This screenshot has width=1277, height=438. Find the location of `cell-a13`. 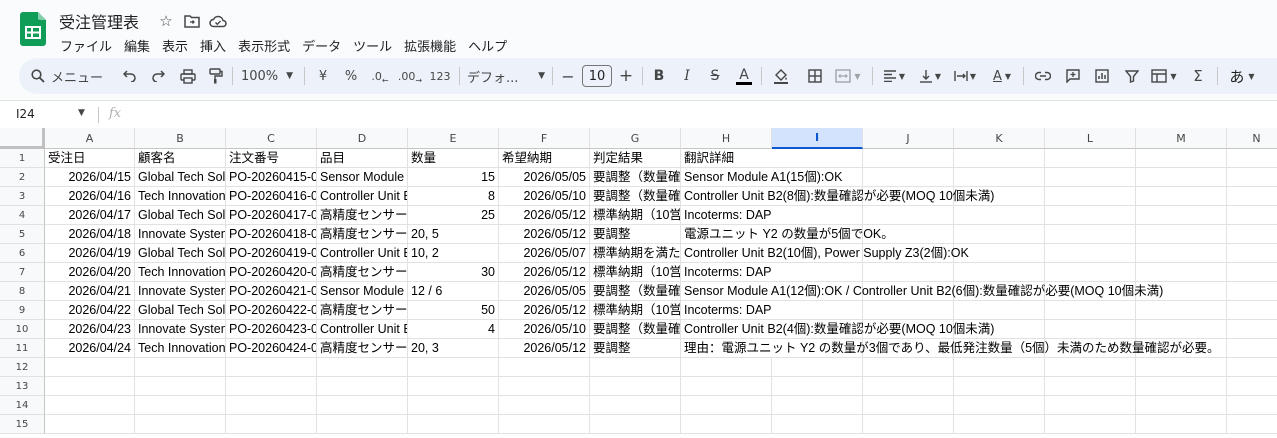

cell-a13 is located at coordinates (90, 386).